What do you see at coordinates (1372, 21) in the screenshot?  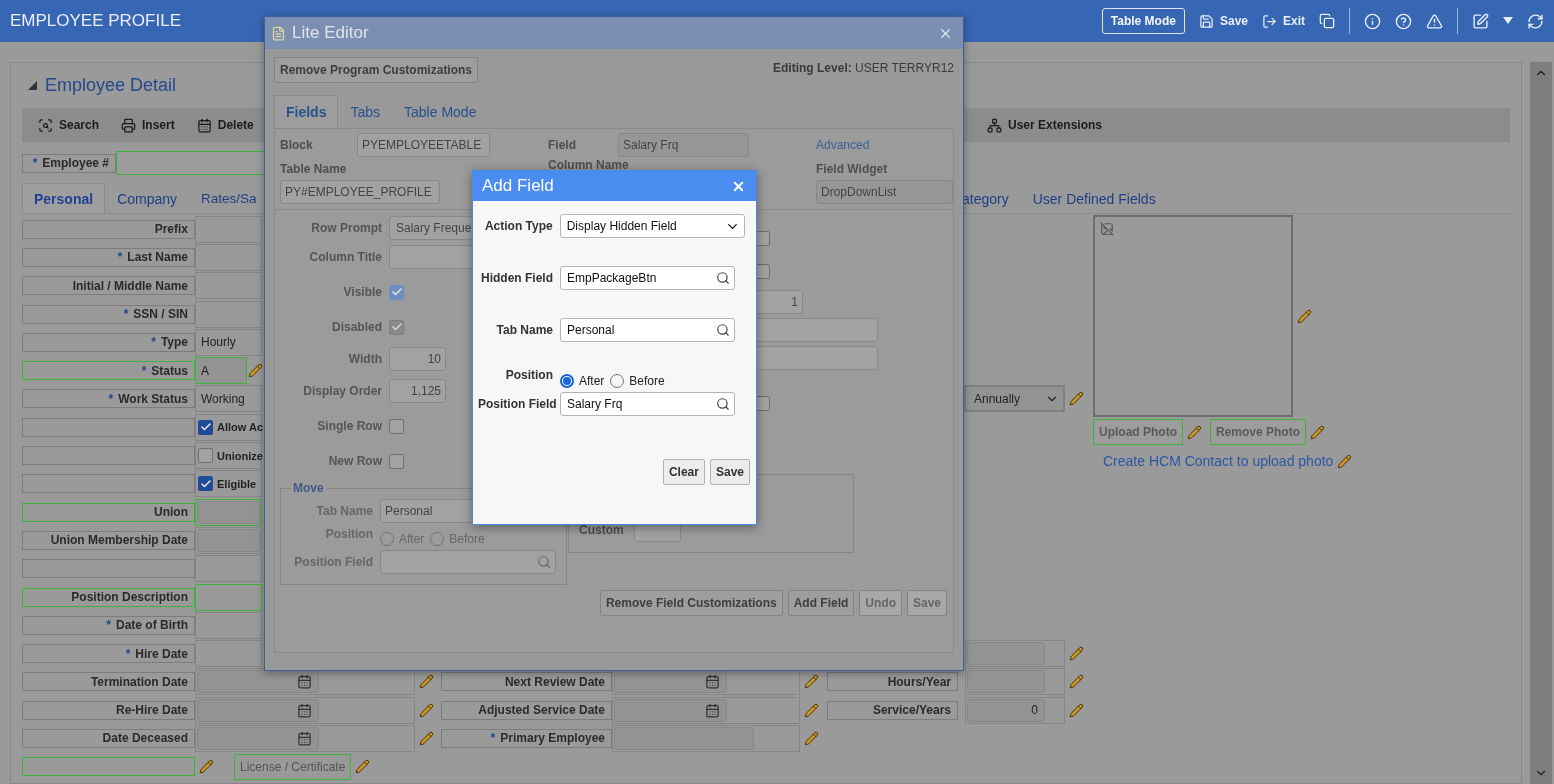 I see `info-icon` at bounding box center [1372, 21].